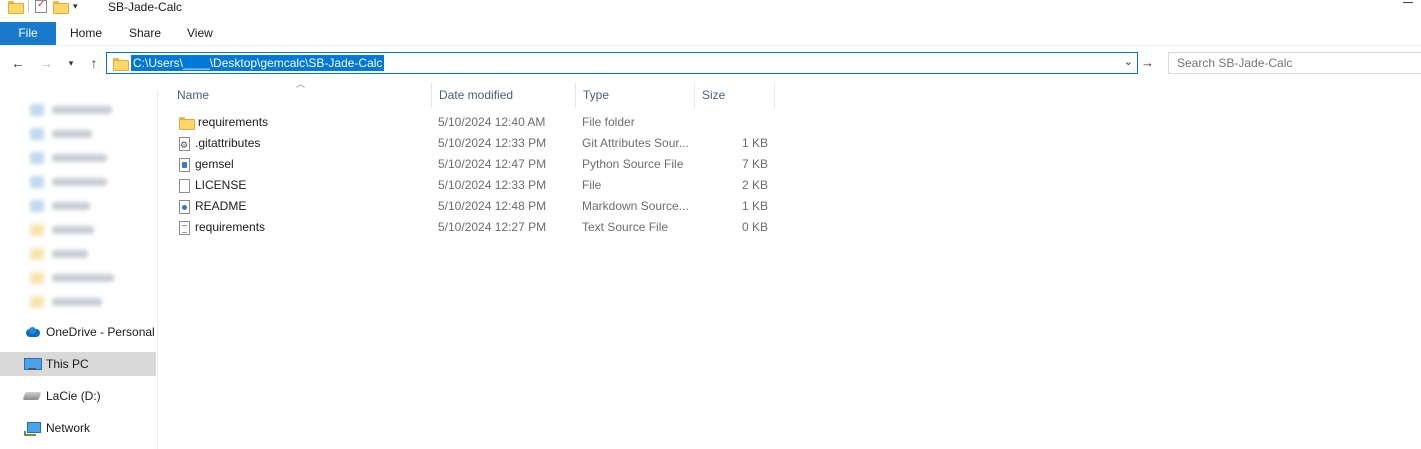 This screenshot has width=1421, height=449. I want to click on properties-icon, so click(41, 6).